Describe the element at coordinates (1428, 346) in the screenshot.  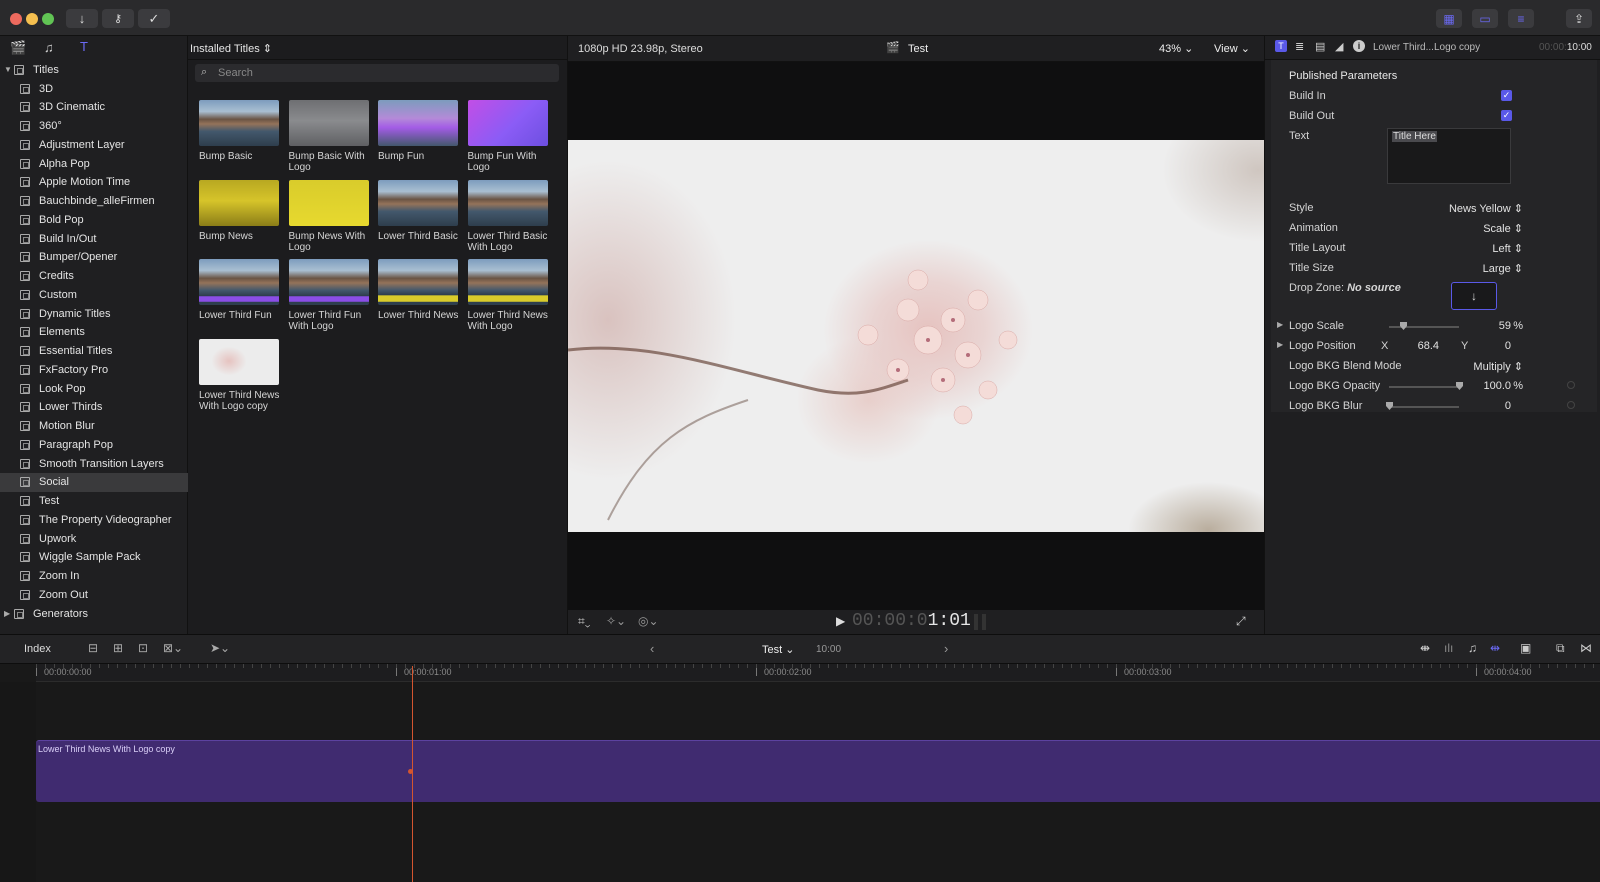
I see `x-value: 68.4` at that location.